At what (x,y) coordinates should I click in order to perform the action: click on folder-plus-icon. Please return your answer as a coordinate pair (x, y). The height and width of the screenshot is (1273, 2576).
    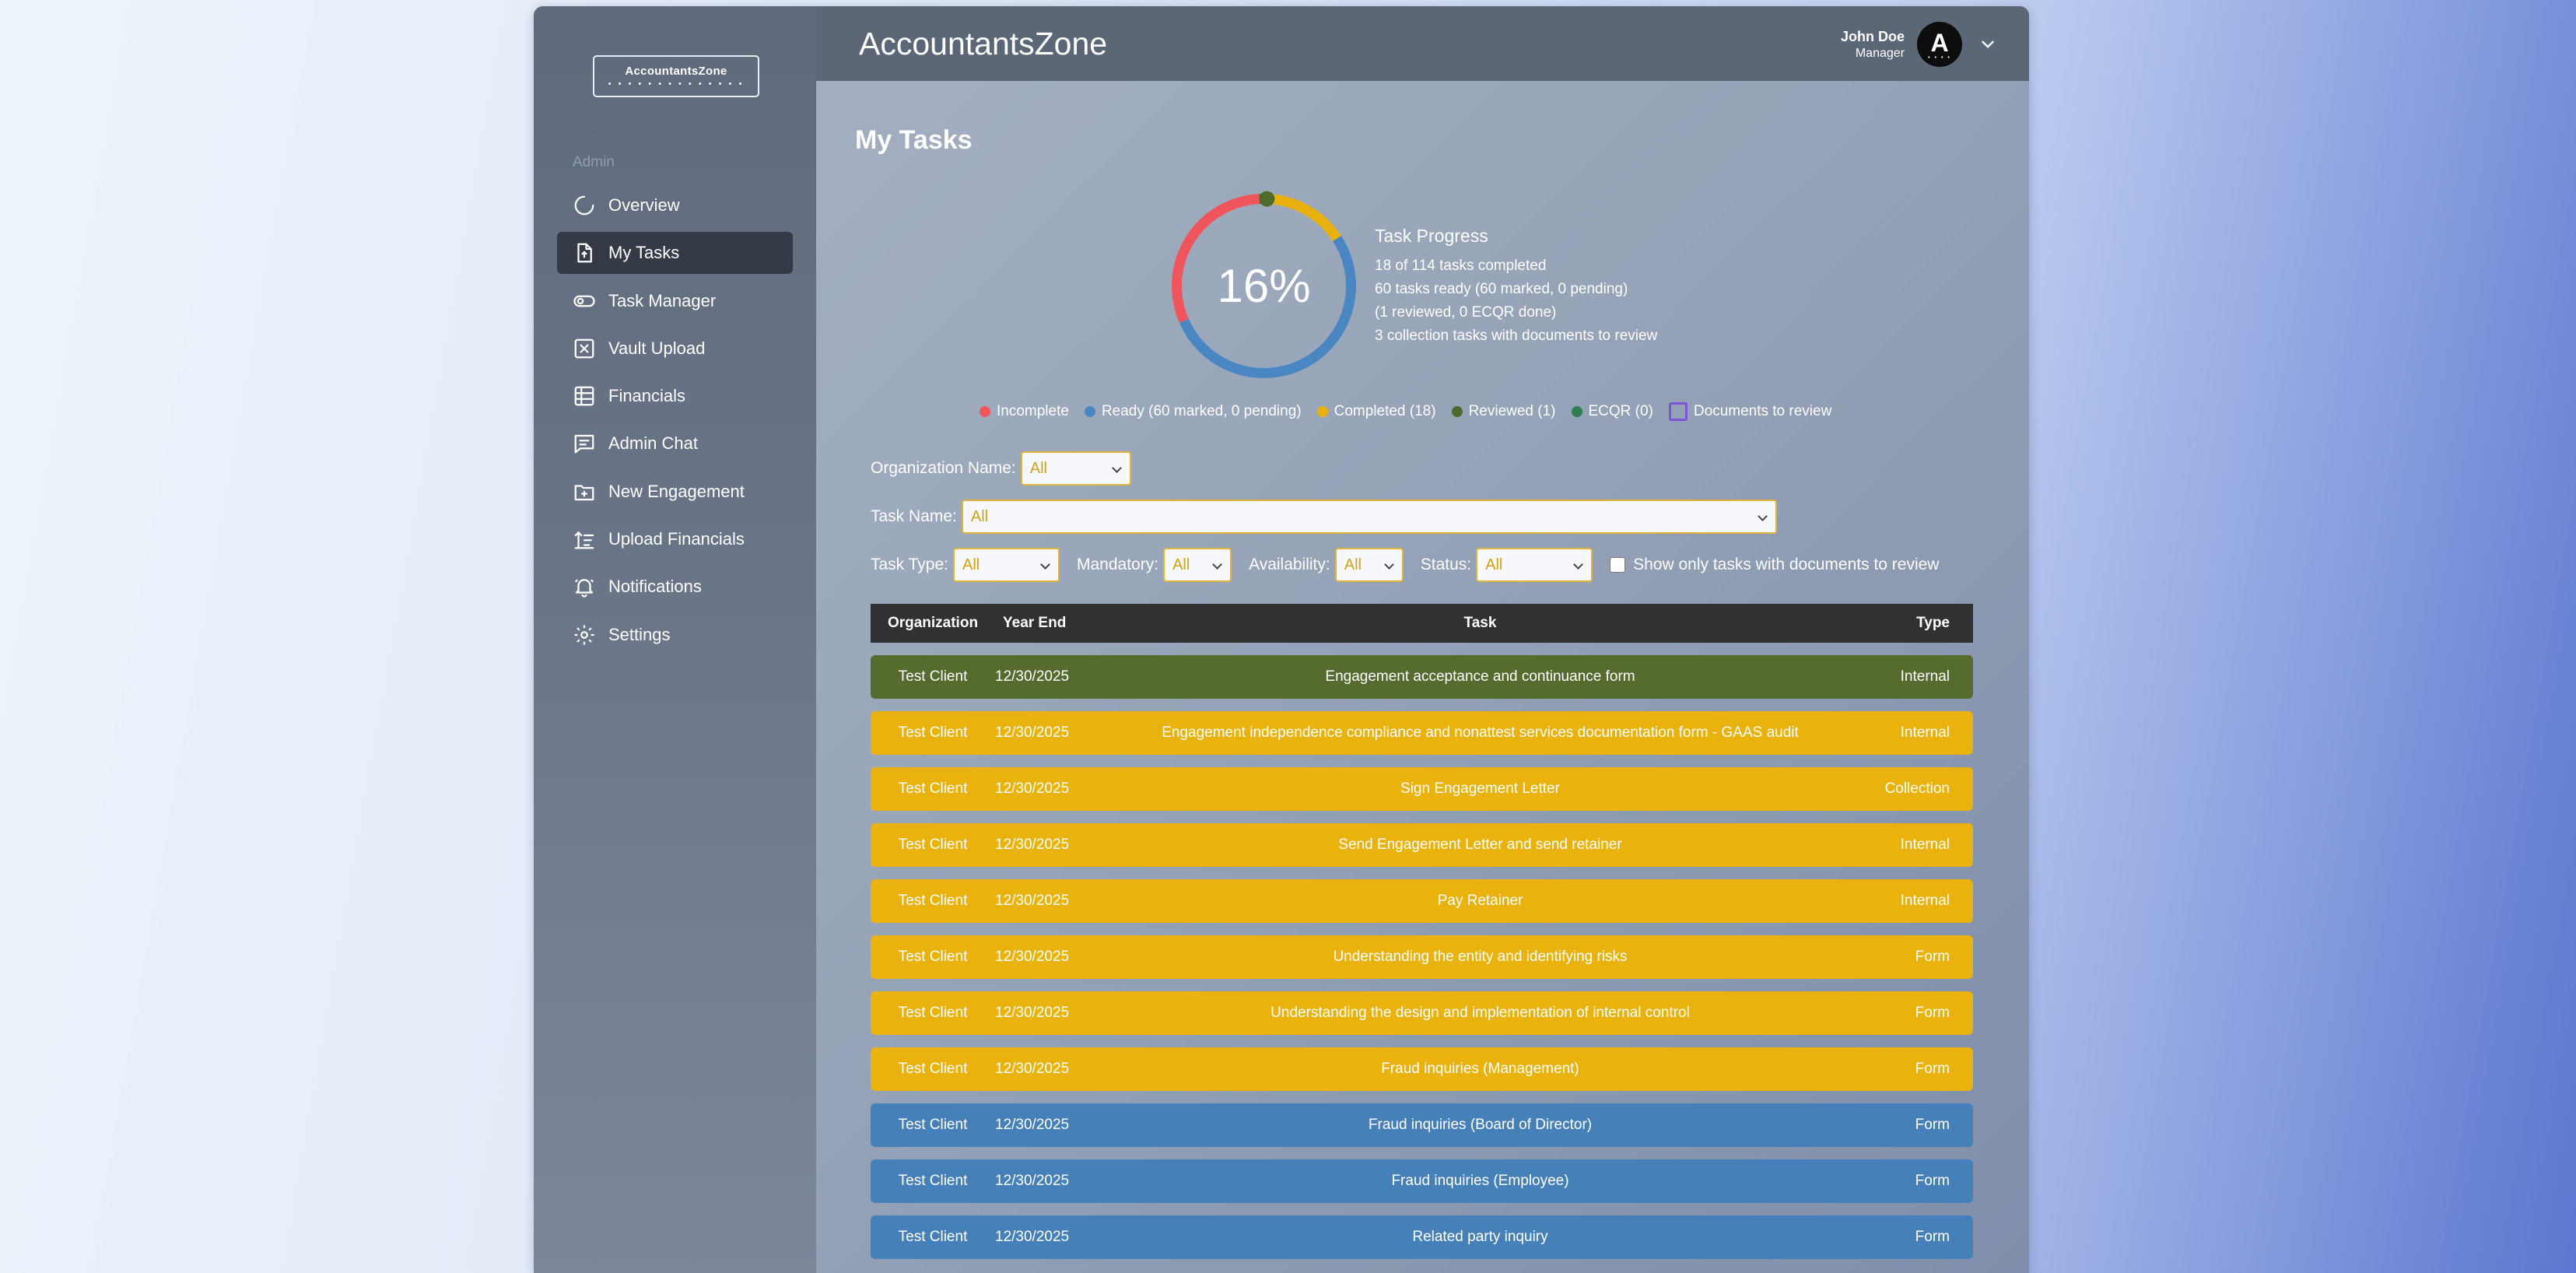
    Looking at the image, I should click on (584, 492).